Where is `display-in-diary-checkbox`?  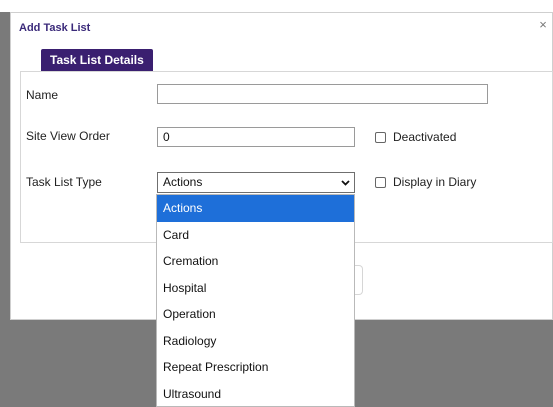 display-in-diary-checkbox is located at coordinates (380, 182).